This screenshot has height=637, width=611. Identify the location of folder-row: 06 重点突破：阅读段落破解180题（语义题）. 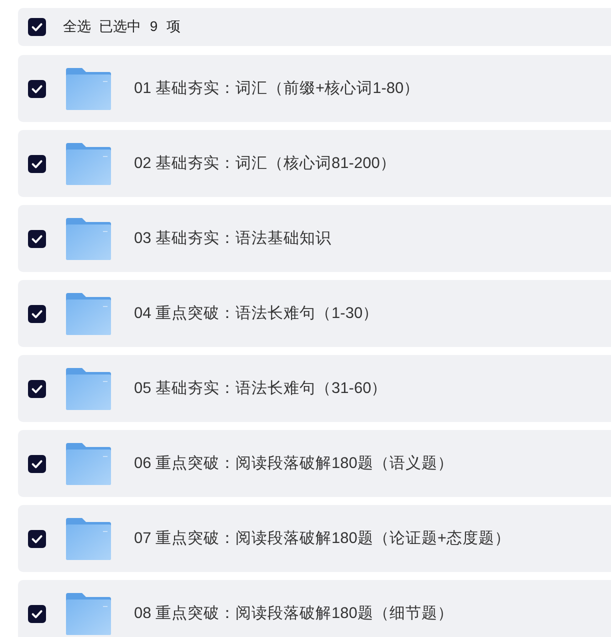
(314, 463).